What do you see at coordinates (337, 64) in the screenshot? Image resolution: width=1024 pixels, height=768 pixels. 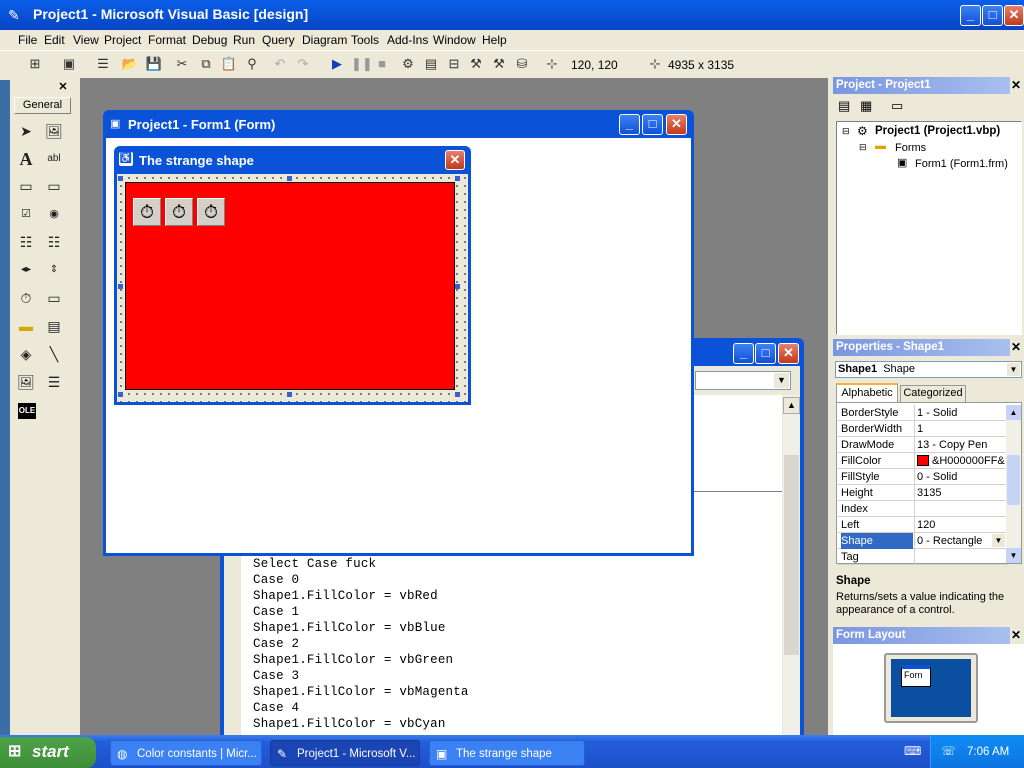 I see `start-icon: ▶` at bounding box center [337, 64].